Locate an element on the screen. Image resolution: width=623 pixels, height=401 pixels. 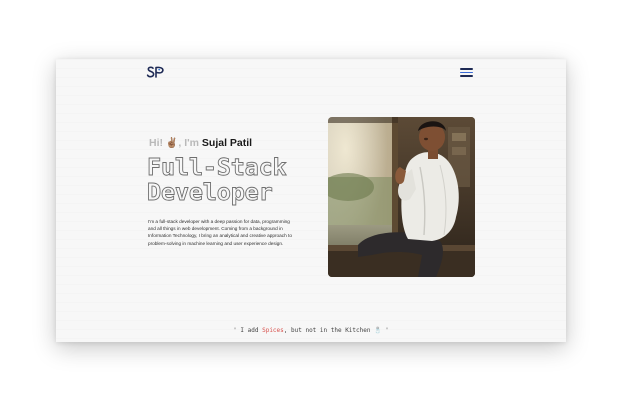
hero-title-line1: Full-Stack is located at coordinates (217, 167).